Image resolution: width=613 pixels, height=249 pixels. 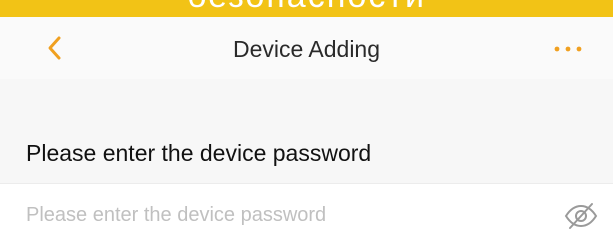 I want to click on banner-text: безопасности, so click(x=306, y=6).